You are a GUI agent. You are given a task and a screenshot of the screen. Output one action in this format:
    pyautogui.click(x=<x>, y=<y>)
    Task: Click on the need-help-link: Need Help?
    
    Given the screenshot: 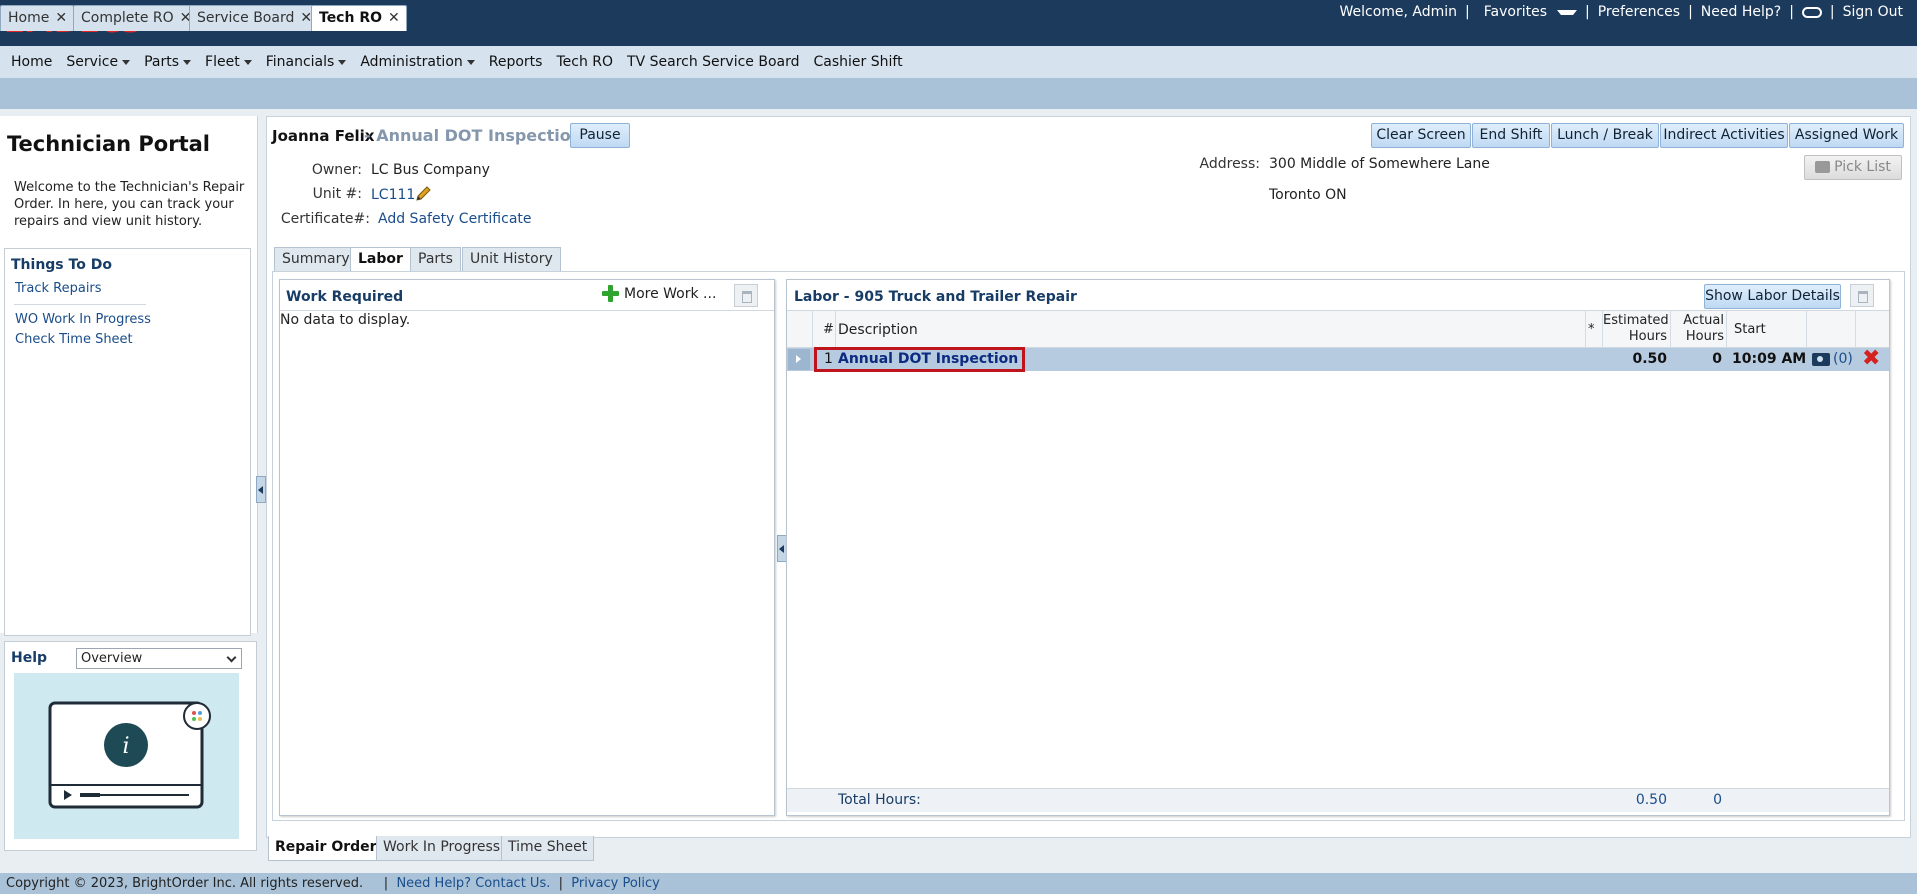 What is the action you would take?
    pyautogui.click(x=1741, y=12)
    